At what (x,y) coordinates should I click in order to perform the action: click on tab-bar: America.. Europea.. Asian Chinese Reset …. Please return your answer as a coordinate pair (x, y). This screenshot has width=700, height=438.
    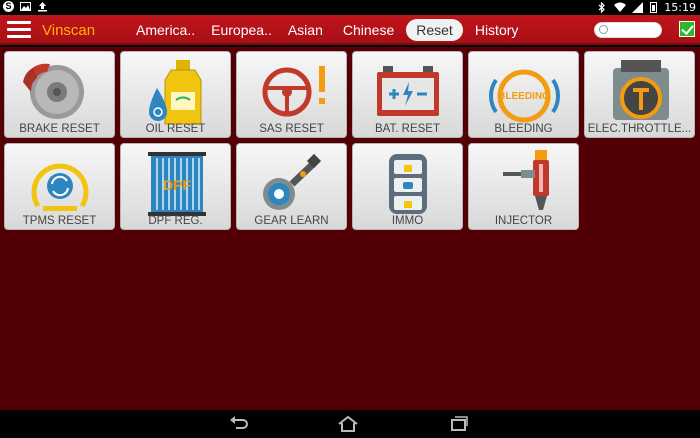
    Looking at the image, I should click on (327, 30).